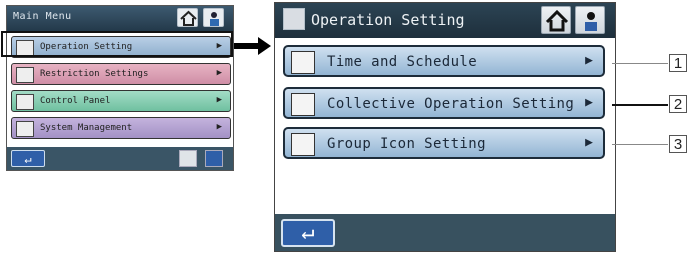 This screenshot has height=253, width=691. Describe the element at coordinates (294, 19) in the screenshot. I see `operation-setting-icon` at that location.